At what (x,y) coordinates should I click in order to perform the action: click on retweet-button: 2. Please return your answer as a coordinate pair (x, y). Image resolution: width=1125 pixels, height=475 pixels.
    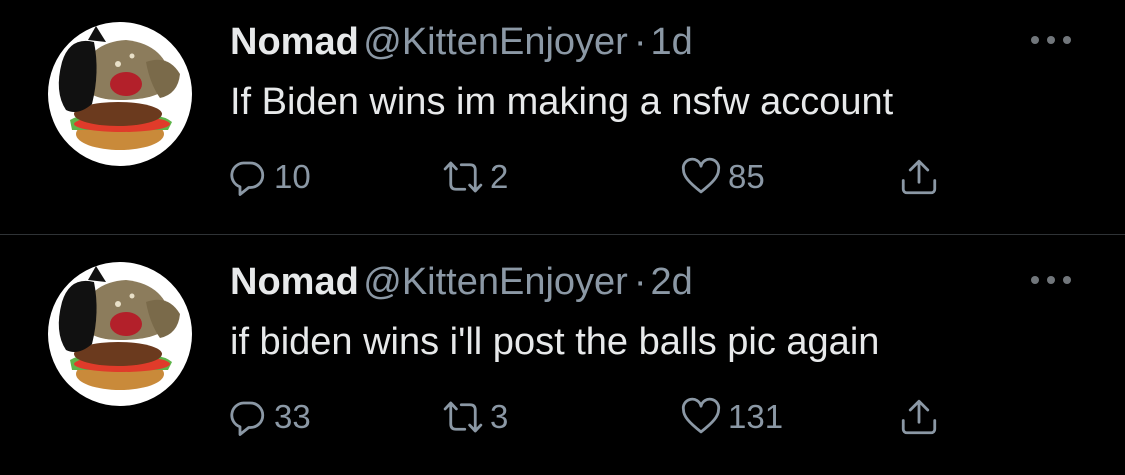
    Looking at the image, I should click on (475, 177).